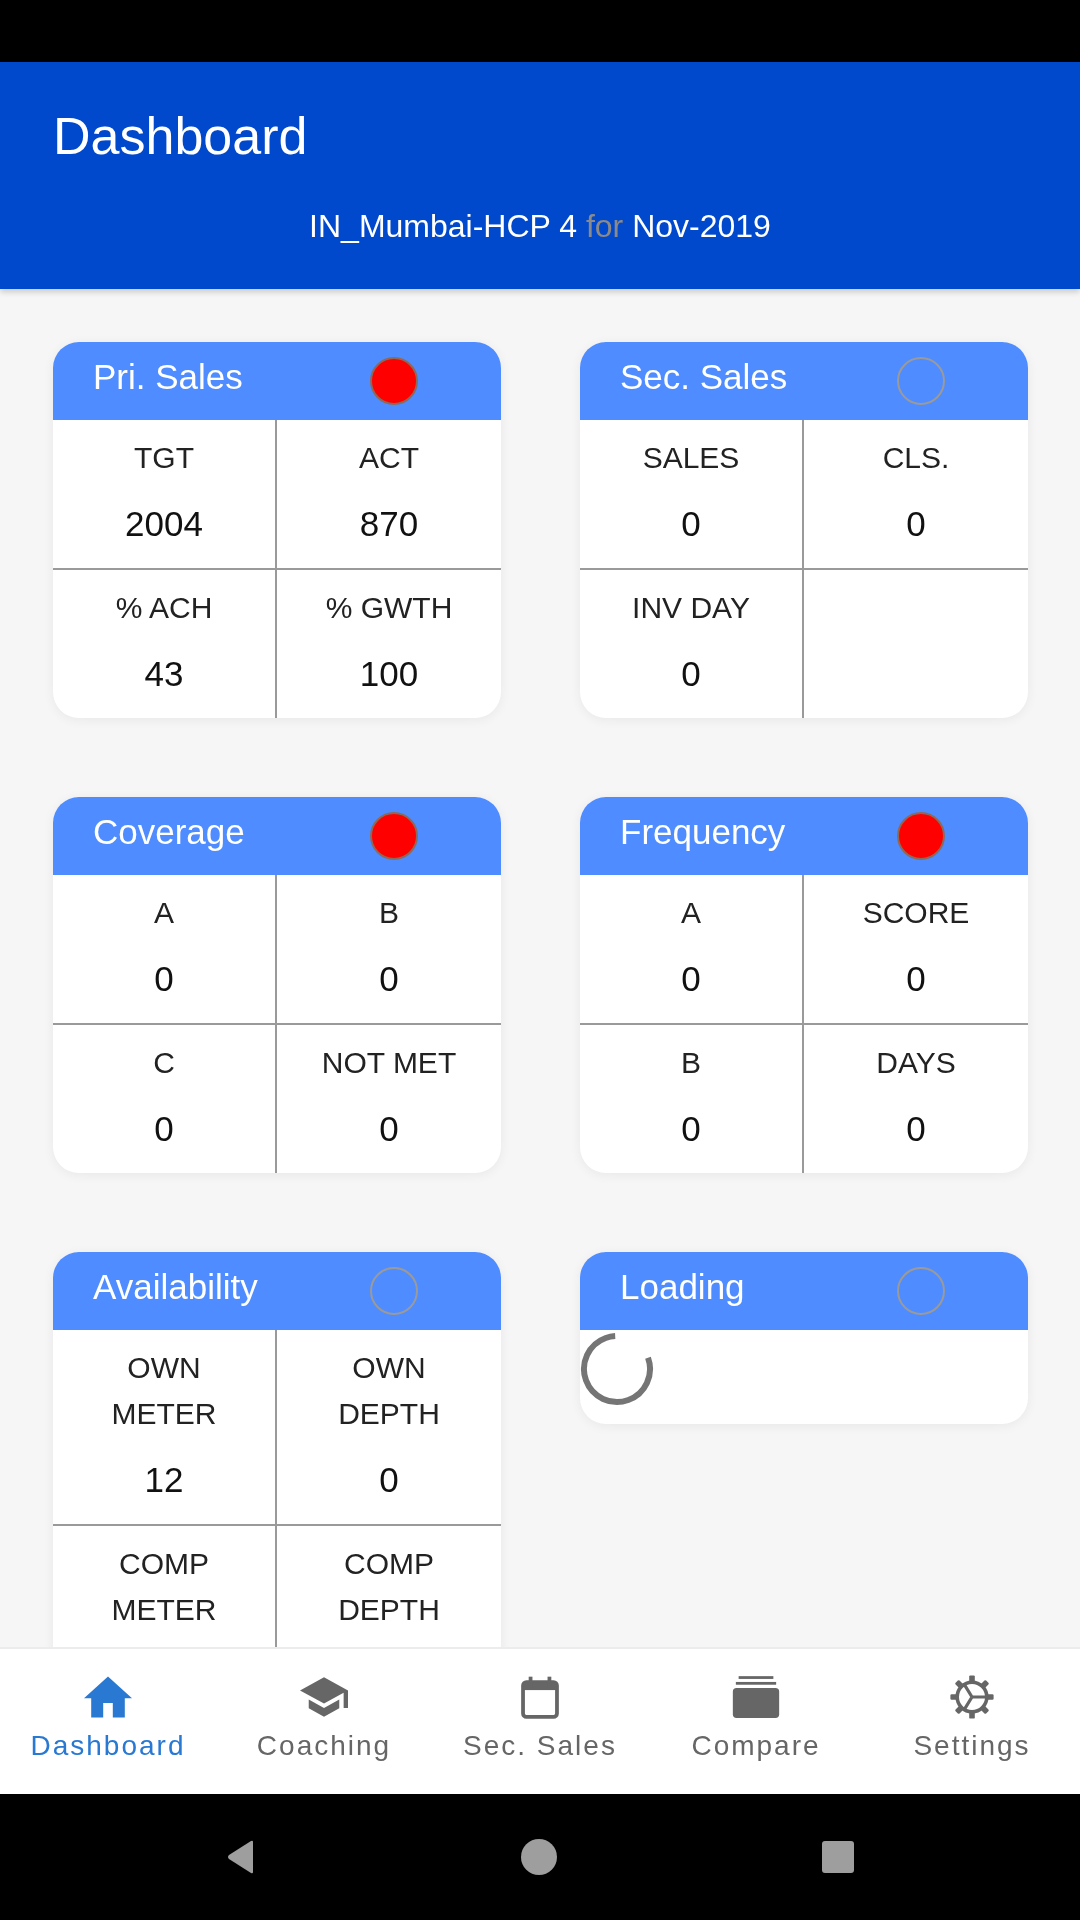 The width and height of the screenshot is (1080, 1920). I want to click on metric-label: INV DAY, so click(691, 608).